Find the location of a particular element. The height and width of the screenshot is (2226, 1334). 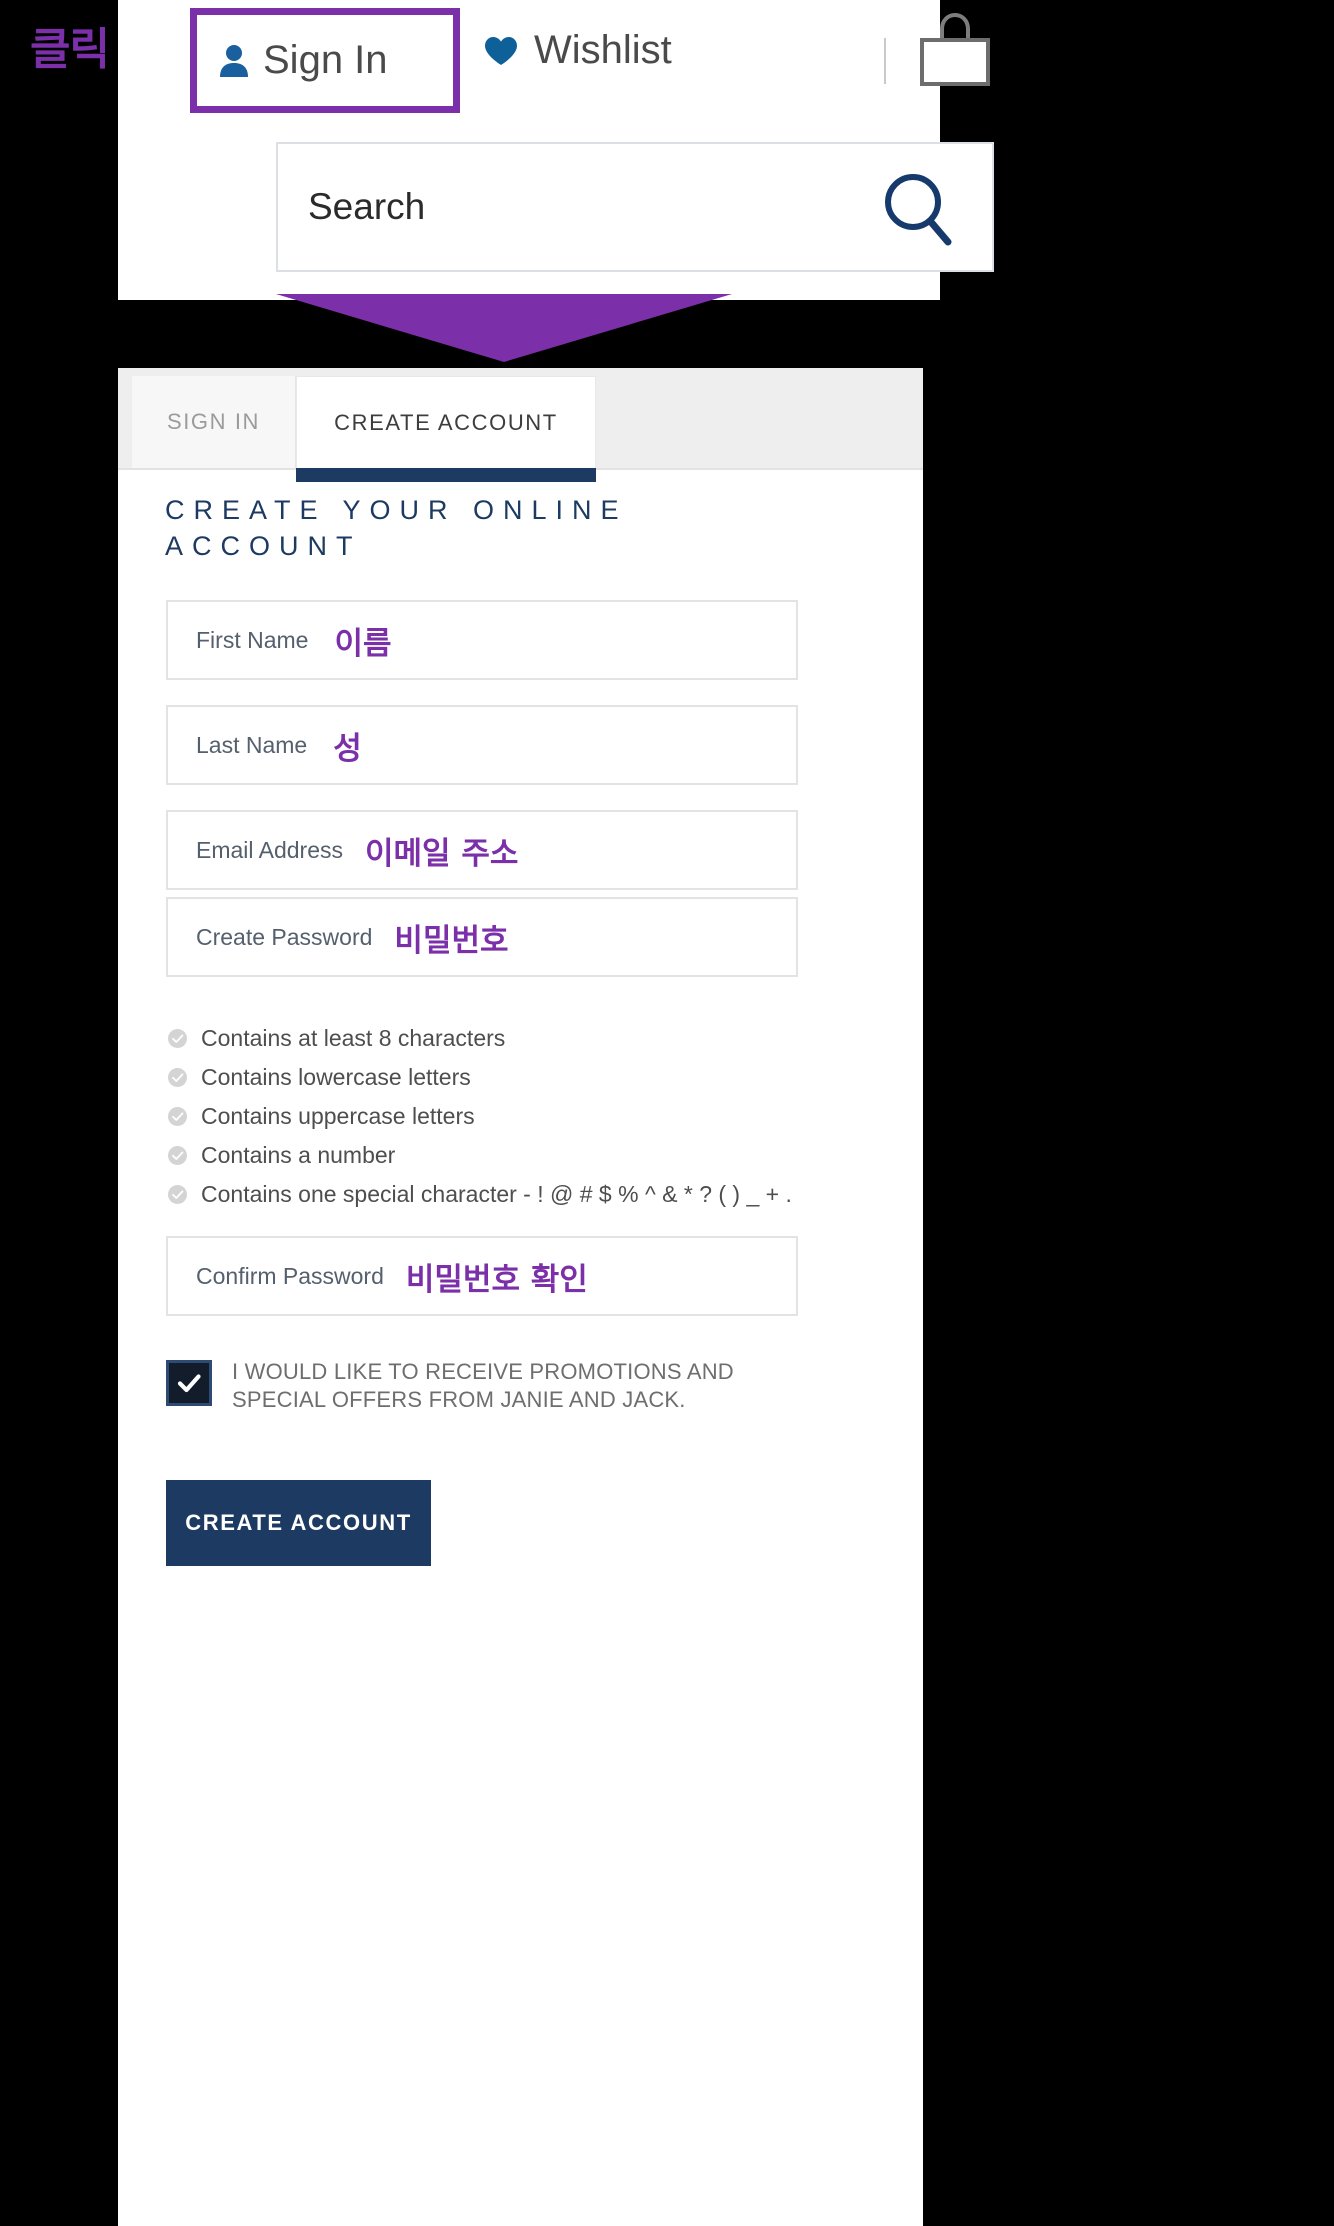

header-utility-row: Sign In Wishlist is located at coordinates (554, 61).